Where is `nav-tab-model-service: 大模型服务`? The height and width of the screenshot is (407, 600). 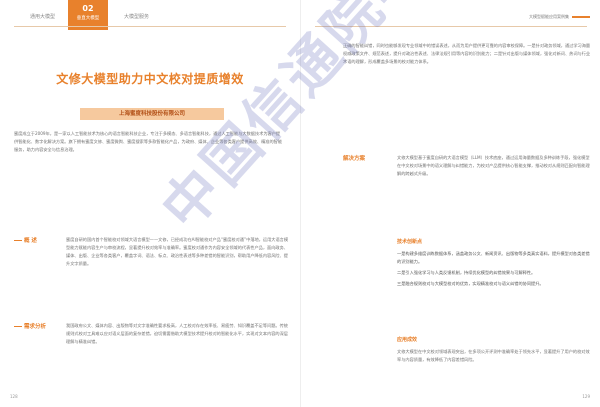 nav-tab-model-service: 大模型服务 is located at coordinates (137, 17).